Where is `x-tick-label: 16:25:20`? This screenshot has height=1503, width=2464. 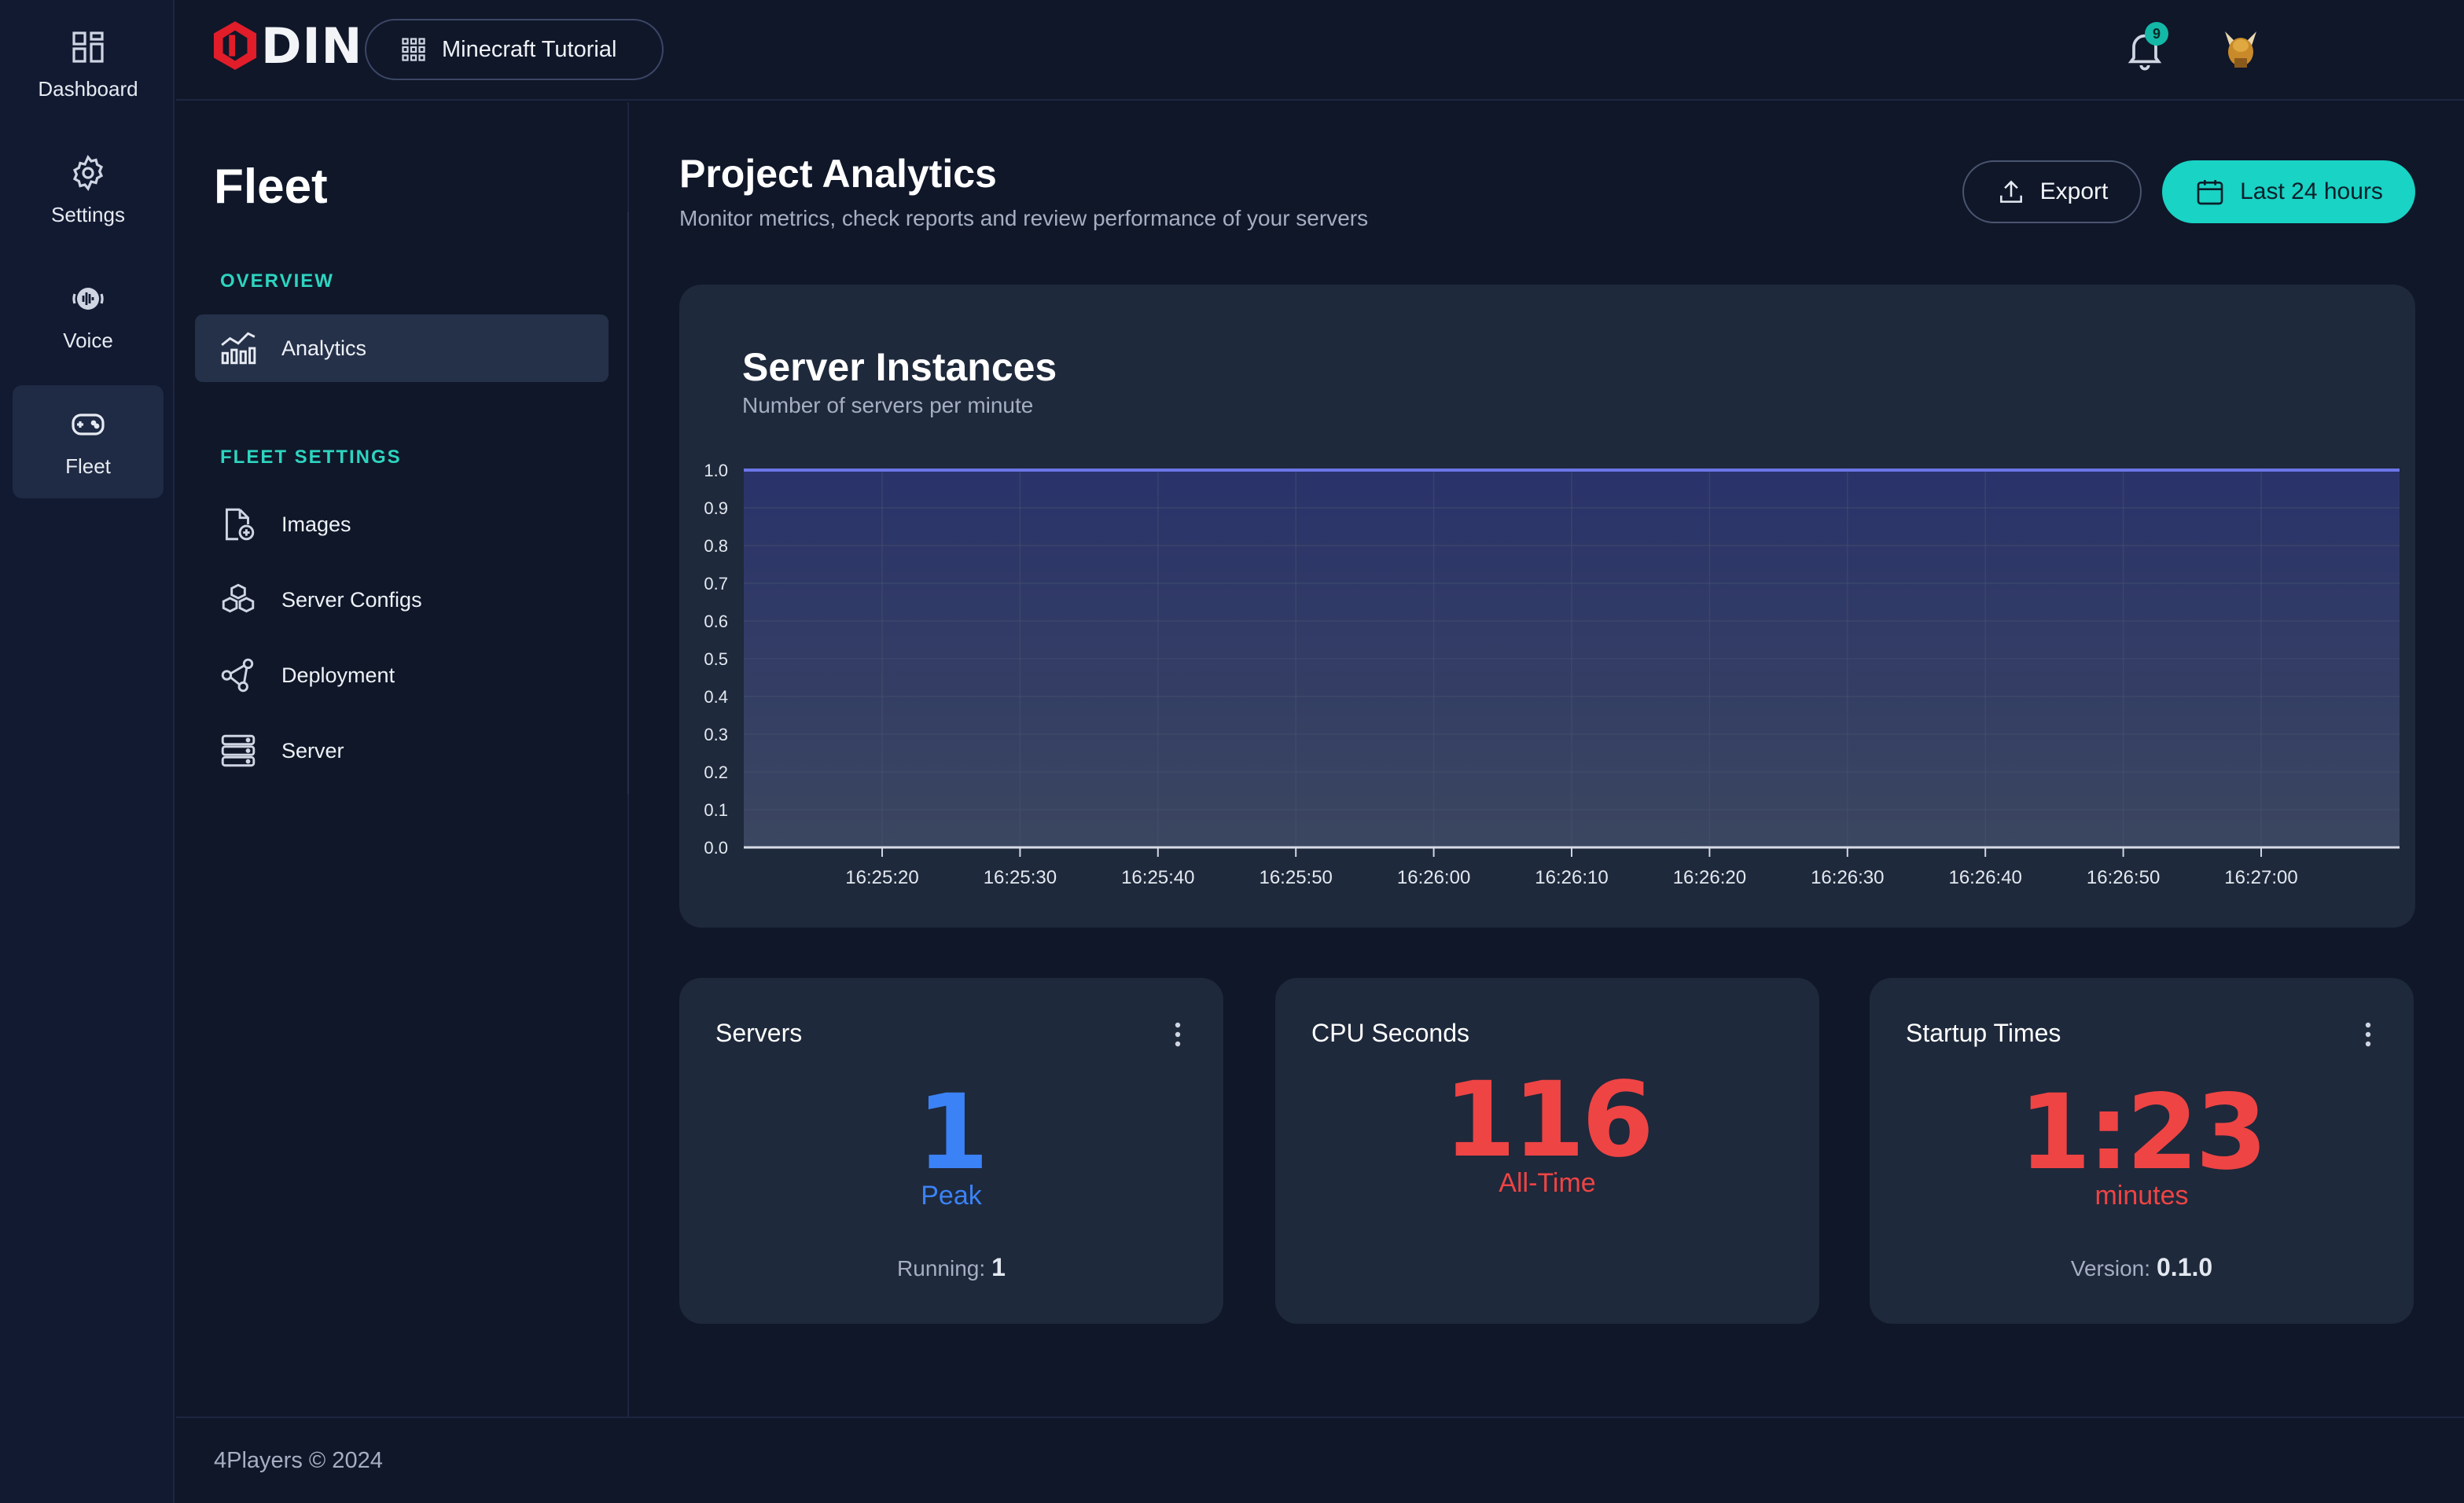
x-tick-label: 16:25:20 is located at coordinates (881, 878).